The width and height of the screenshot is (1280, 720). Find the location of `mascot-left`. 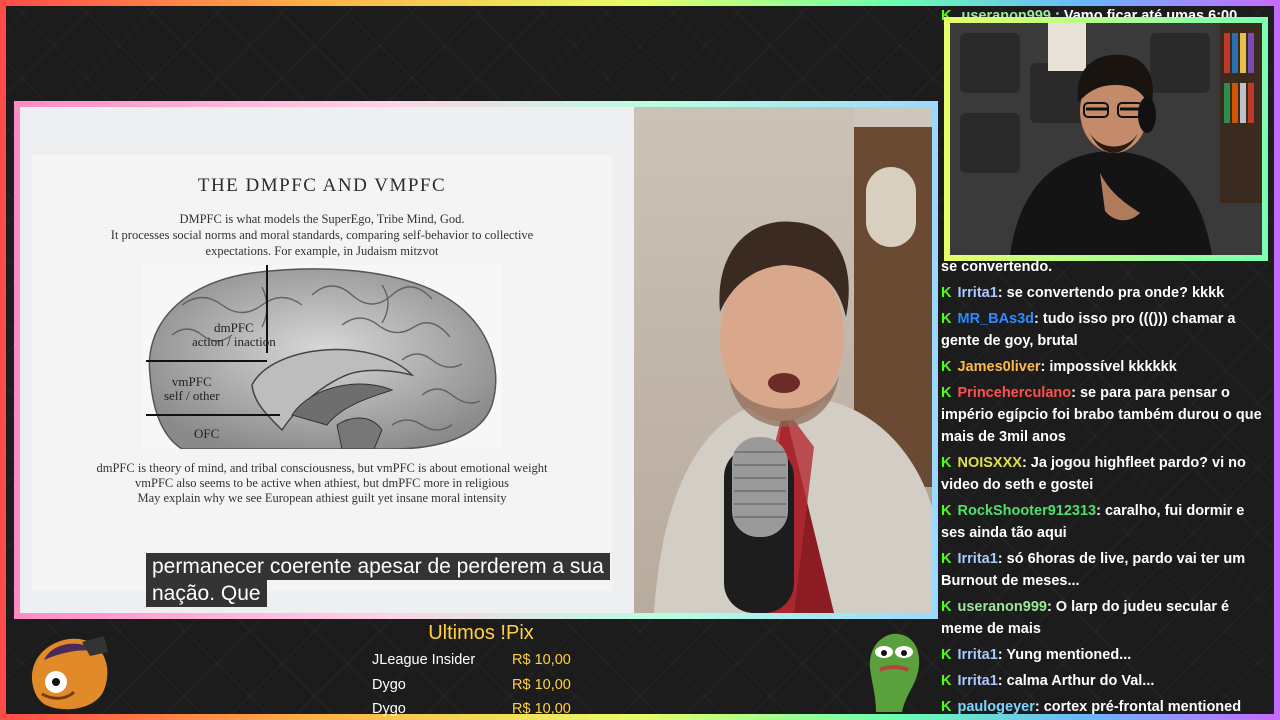

mascot-left is located at coordinates (68, 672).